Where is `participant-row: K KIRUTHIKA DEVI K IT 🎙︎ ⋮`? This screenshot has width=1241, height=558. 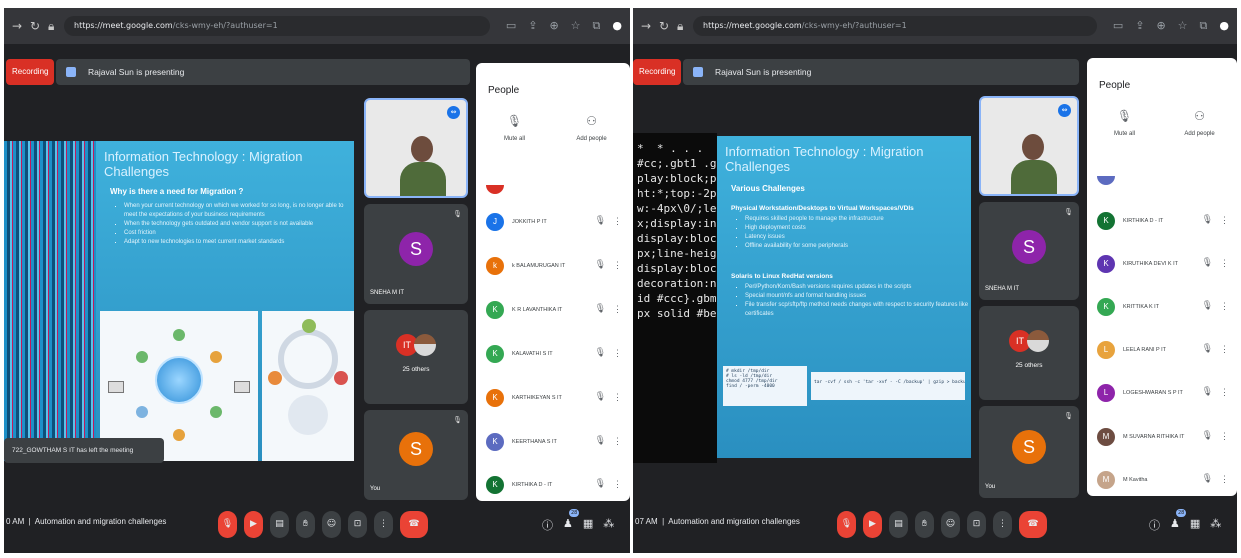
participant-row: K KIRUTHIKA DEVI K IT 🎙︎ ⋮ is located at coordinates (1164, 266).